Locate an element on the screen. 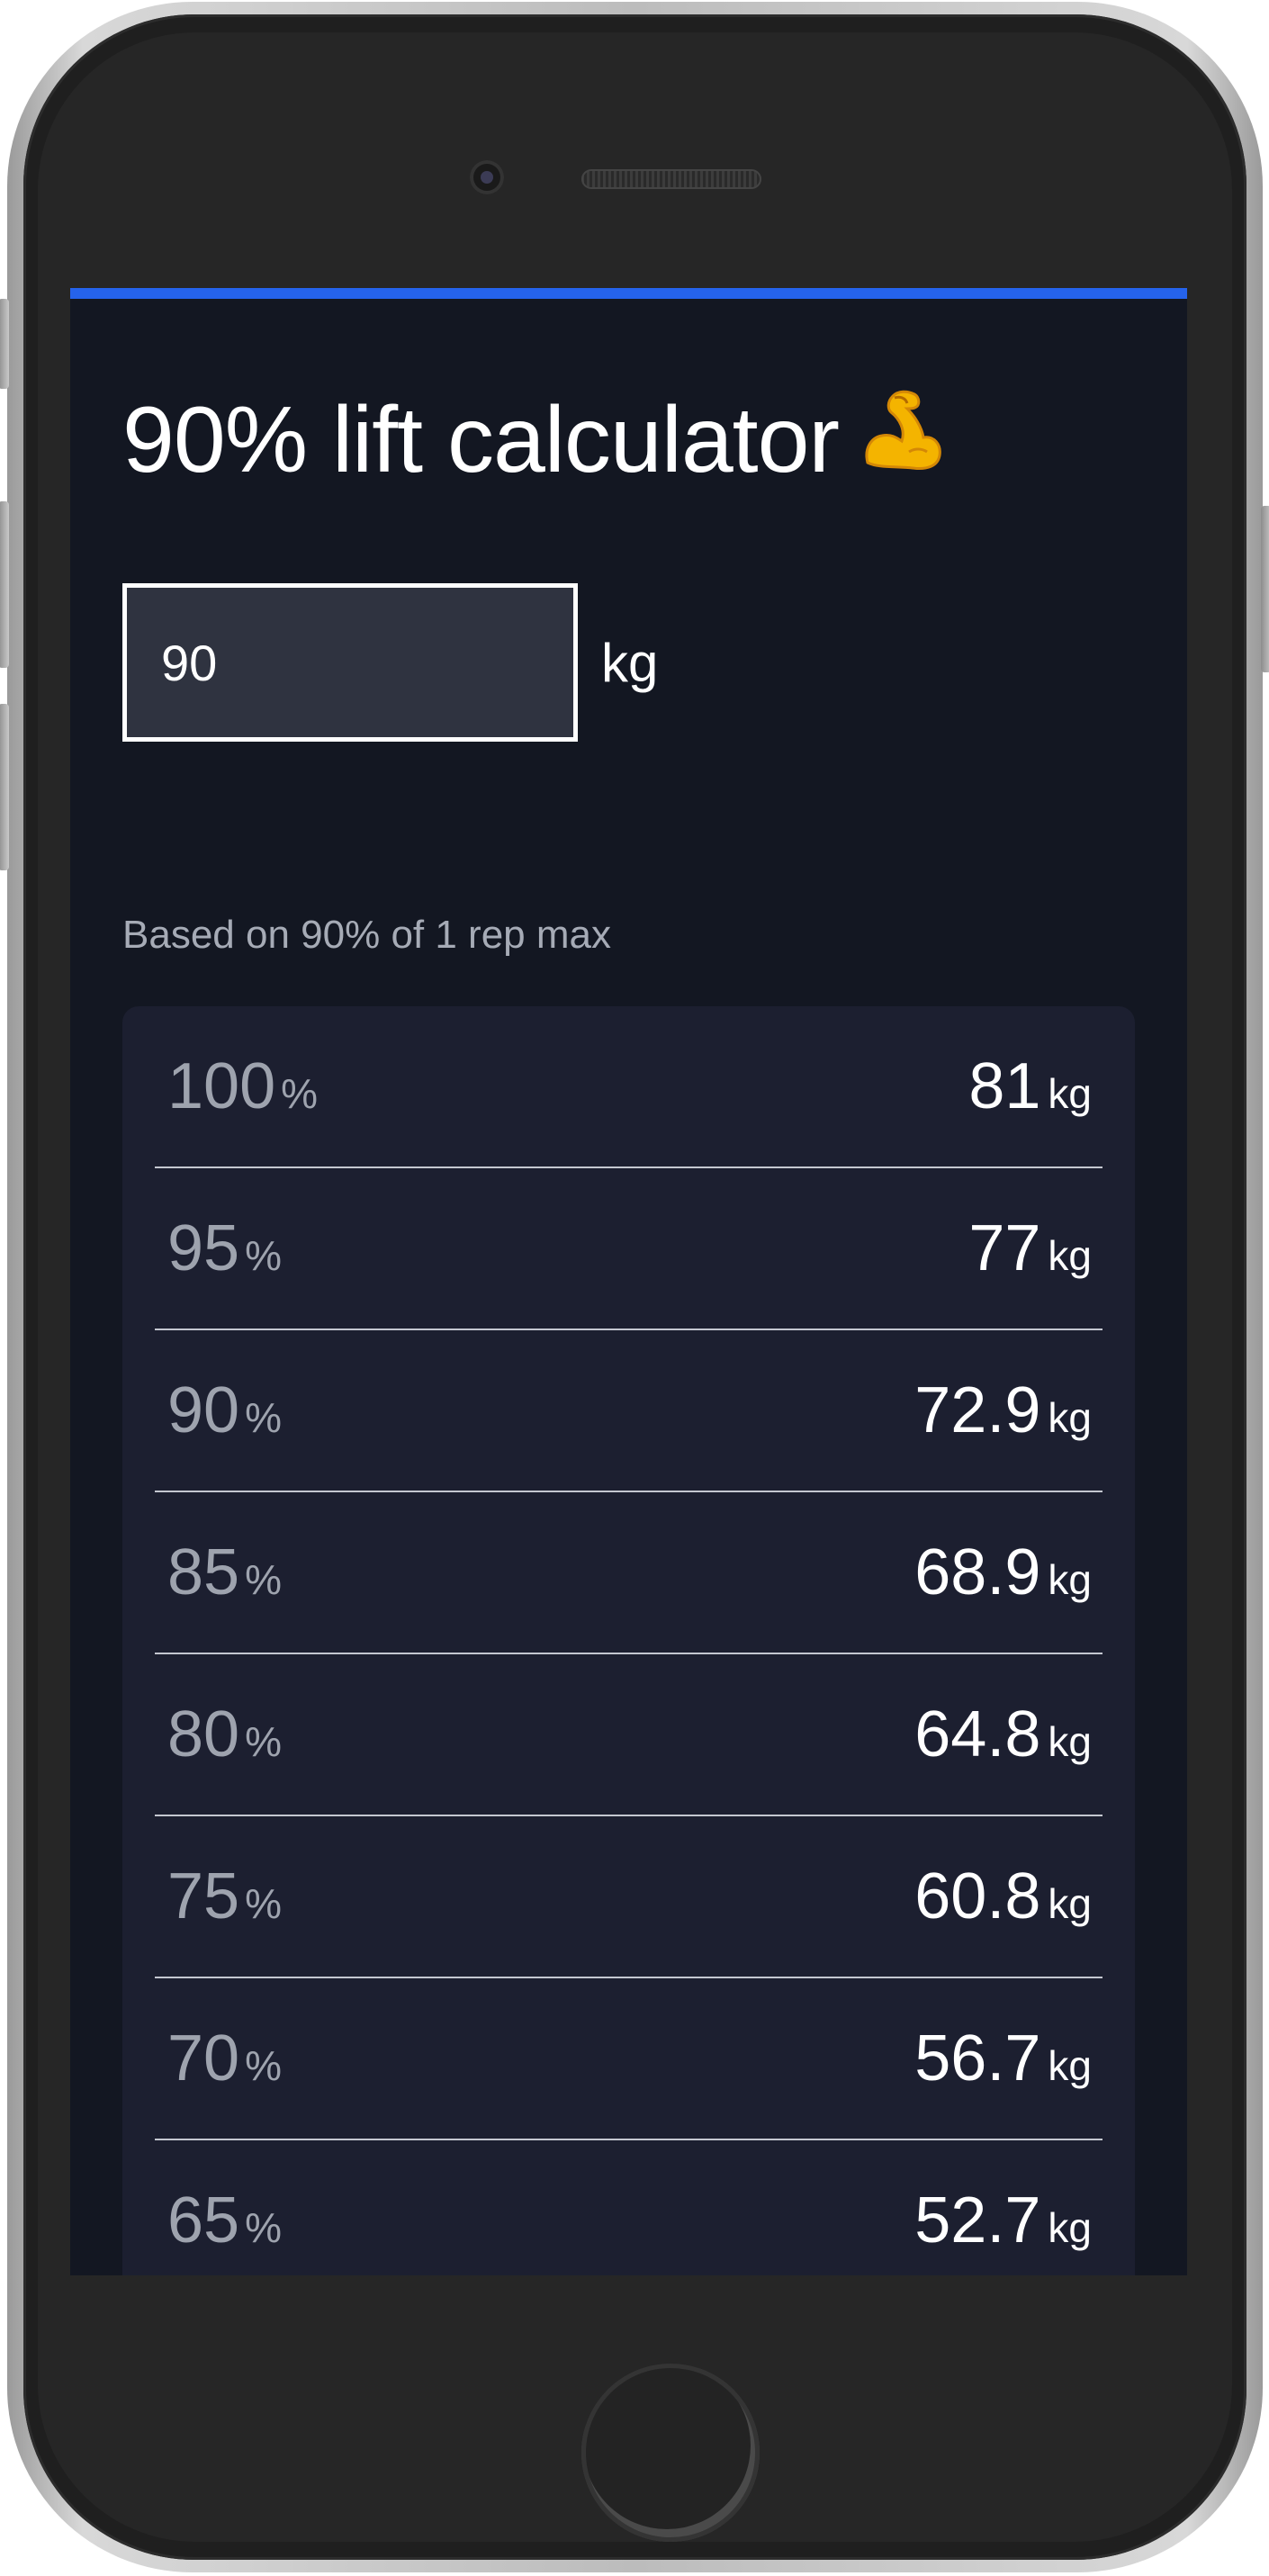 The width and height of the screenshot is (1269, 2576). weight-cell: 52.7 kg is located at coordinates (1003, 2220).